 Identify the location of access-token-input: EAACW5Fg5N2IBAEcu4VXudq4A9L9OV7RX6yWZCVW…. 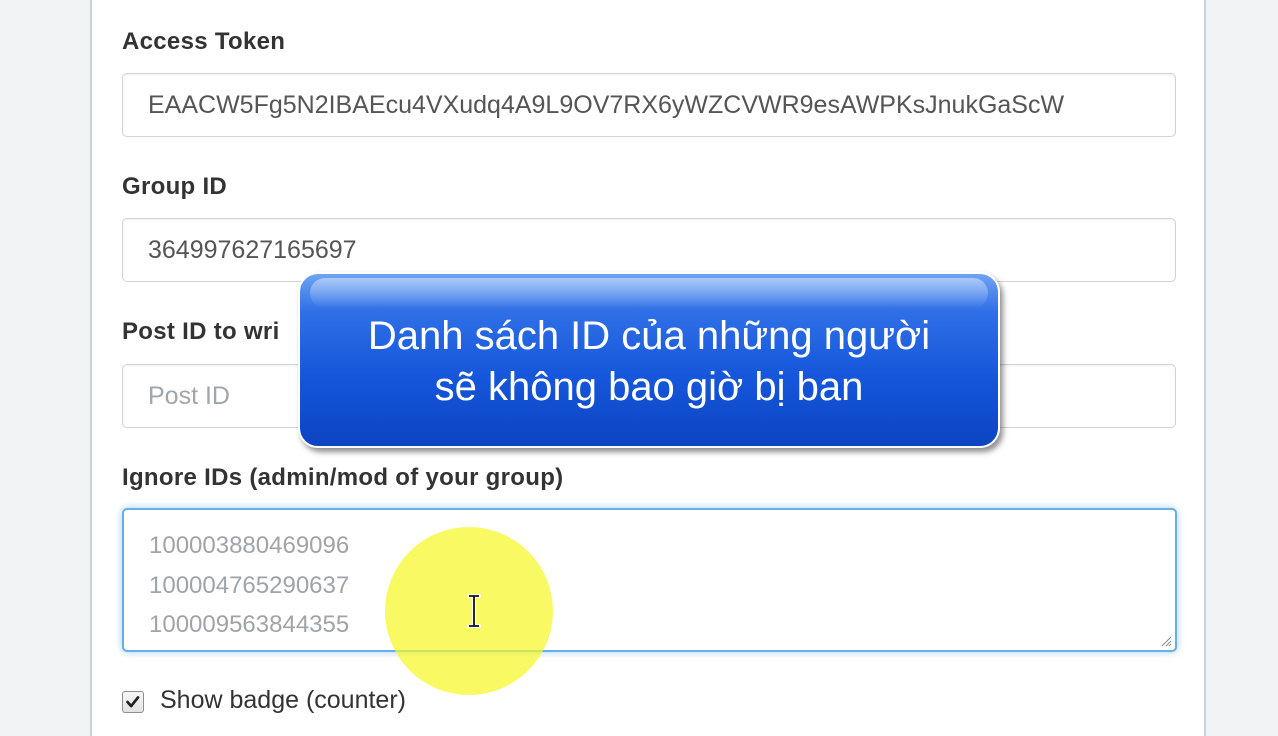
(649, 105).